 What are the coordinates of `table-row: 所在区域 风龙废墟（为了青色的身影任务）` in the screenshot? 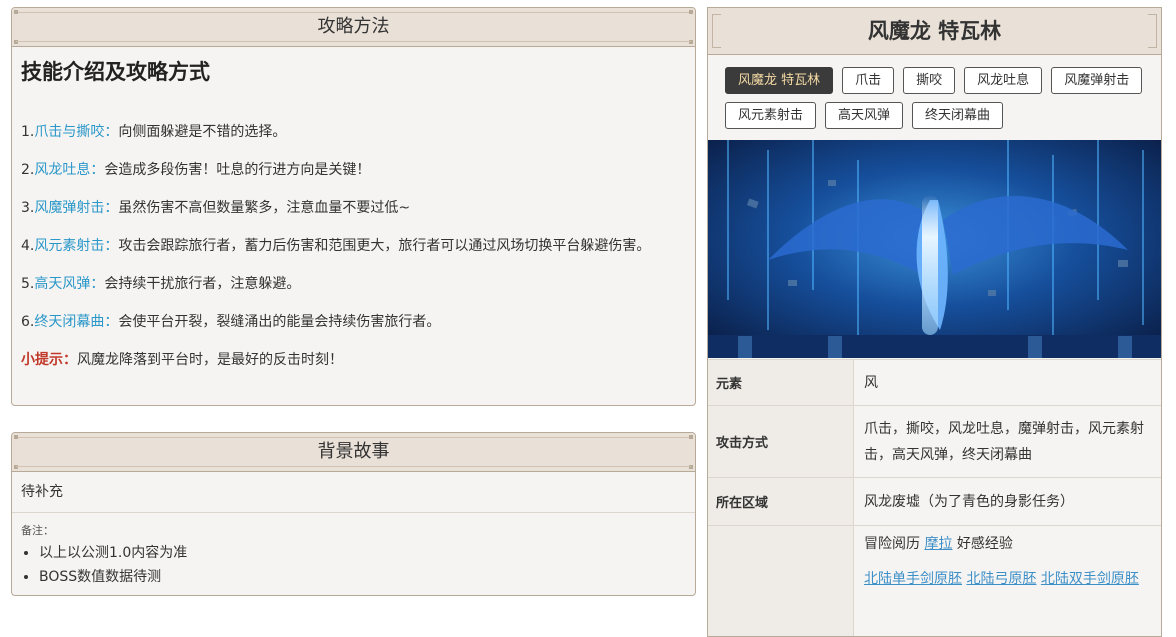 It's located at (934, 501).